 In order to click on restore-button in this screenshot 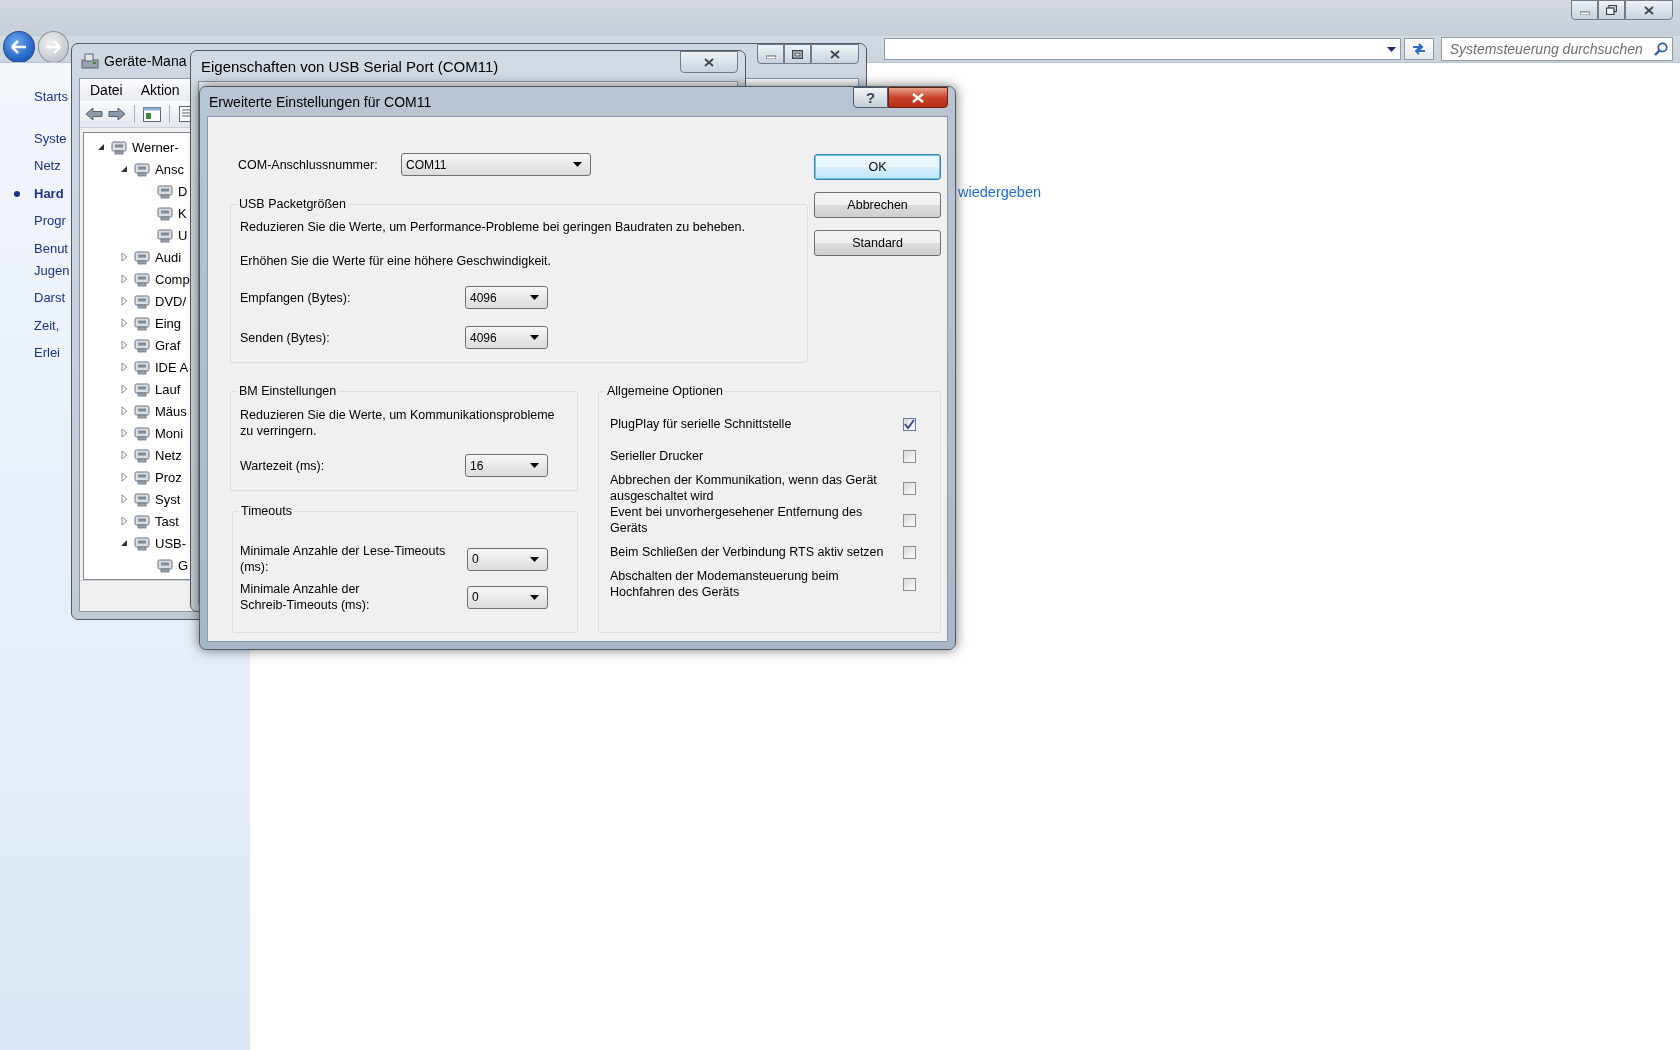, I will do `click(1611, 10)`.